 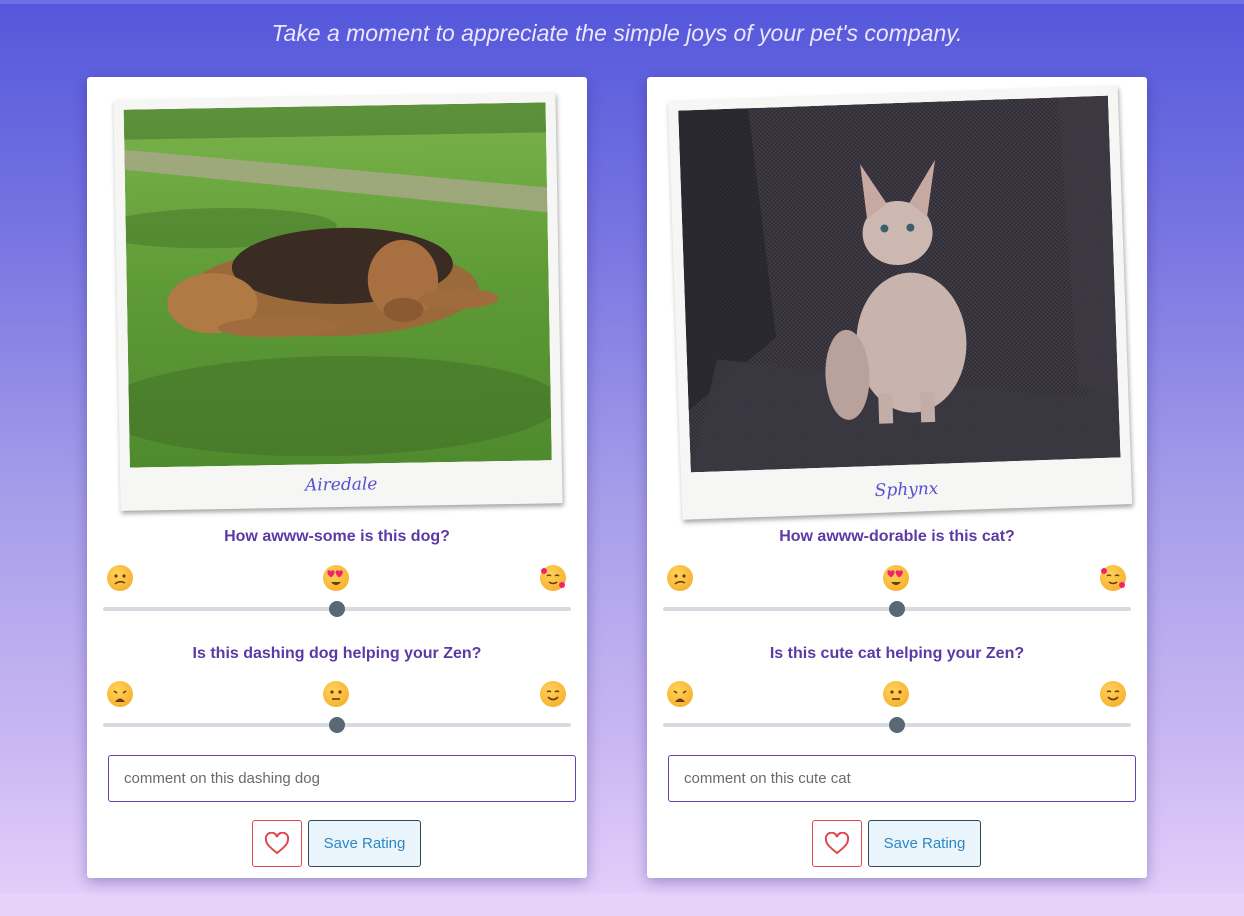 I want to click on rating-question: How awww-some is this dog?, so click(x=337, y=536).